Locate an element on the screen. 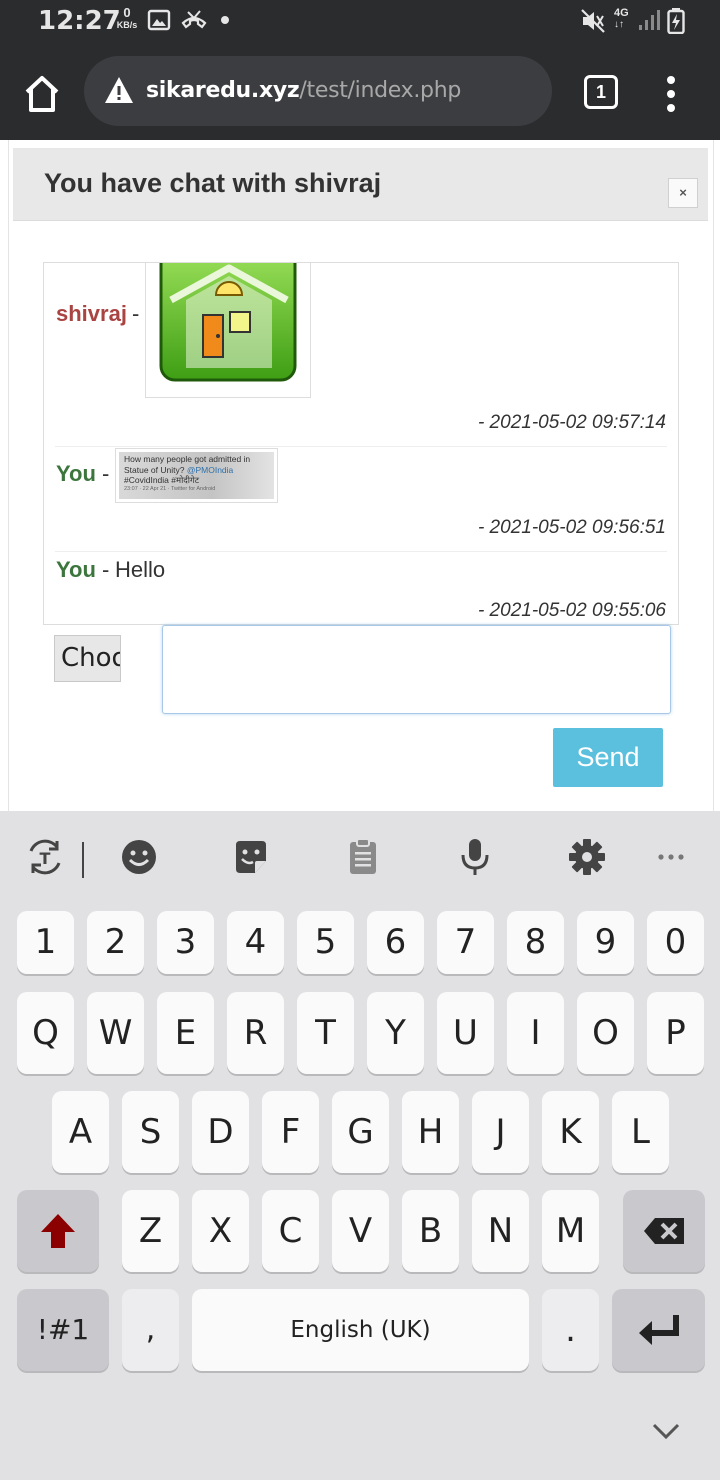 The height and width of the screenshot is (1480, 720). message-timestamp: - 2021-05-02 09:55:06 is located at coordinates (571, 610).